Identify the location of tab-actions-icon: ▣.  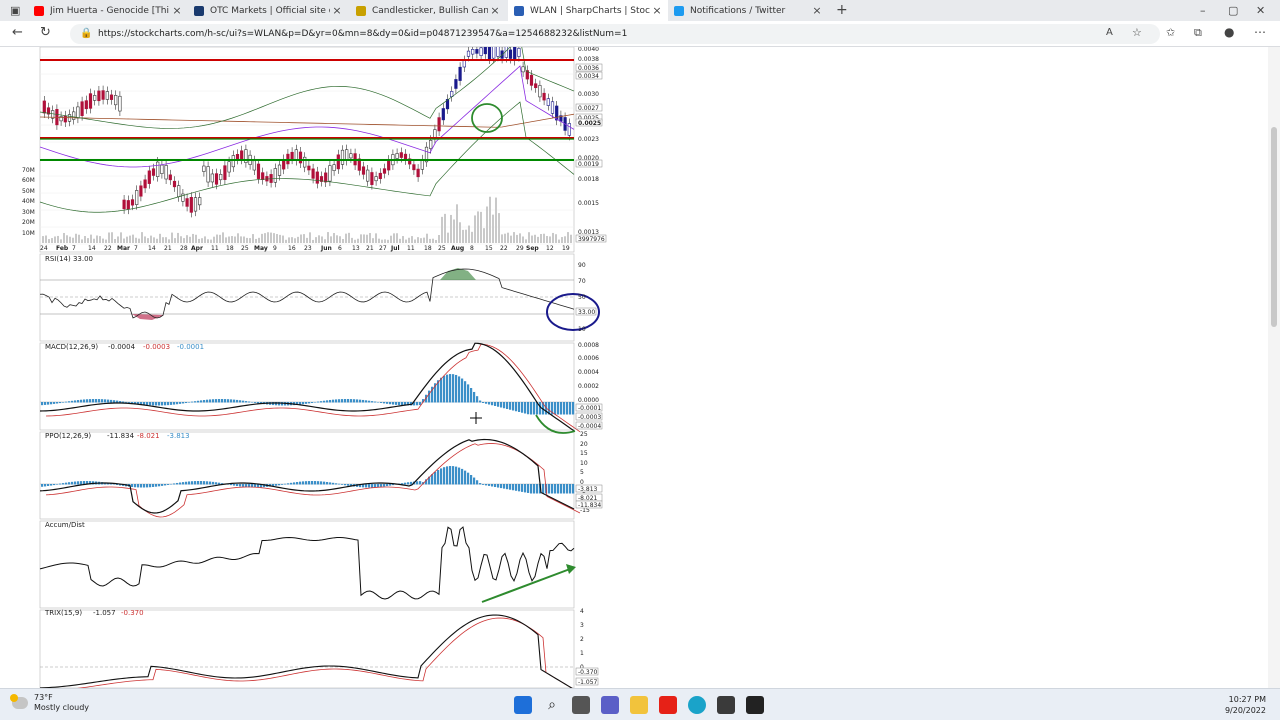
(15, 10).